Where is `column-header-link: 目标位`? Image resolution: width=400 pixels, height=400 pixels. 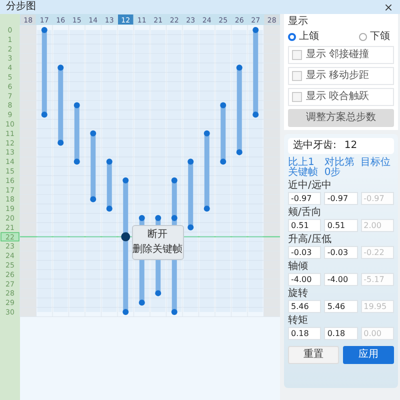
column-header-link: 目标位 is located at coordinates (377, 168).